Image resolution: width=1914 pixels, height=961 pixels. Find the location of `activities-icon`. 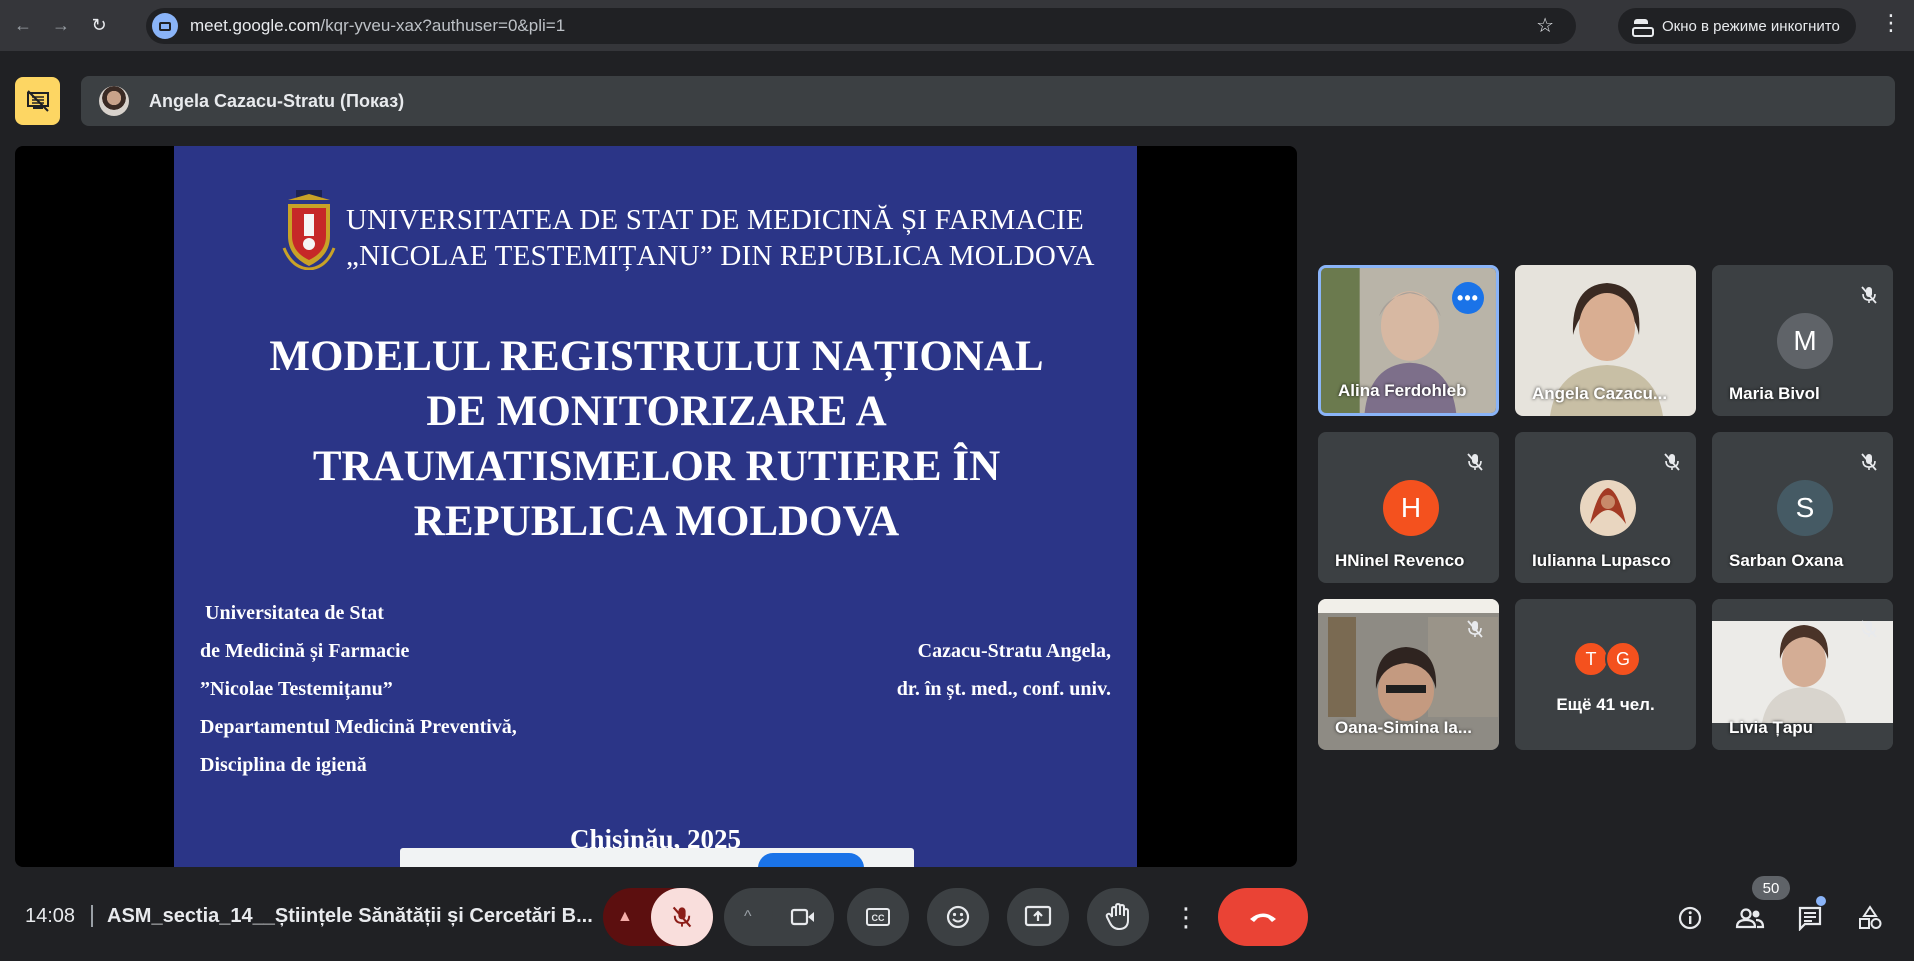

activities-icon is located at coordinates (1870, 917).